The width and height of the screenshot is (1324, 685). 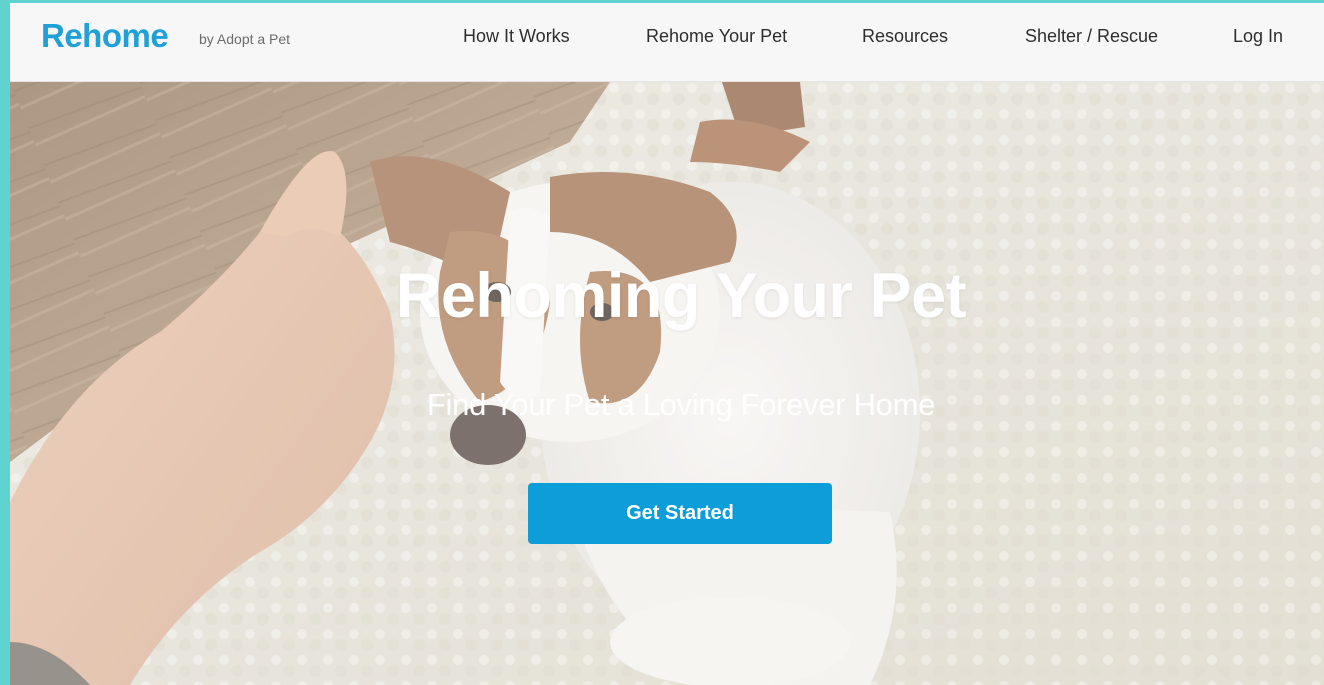 I want to click on get-started-button: Get Started, so click(x=680, y=513).